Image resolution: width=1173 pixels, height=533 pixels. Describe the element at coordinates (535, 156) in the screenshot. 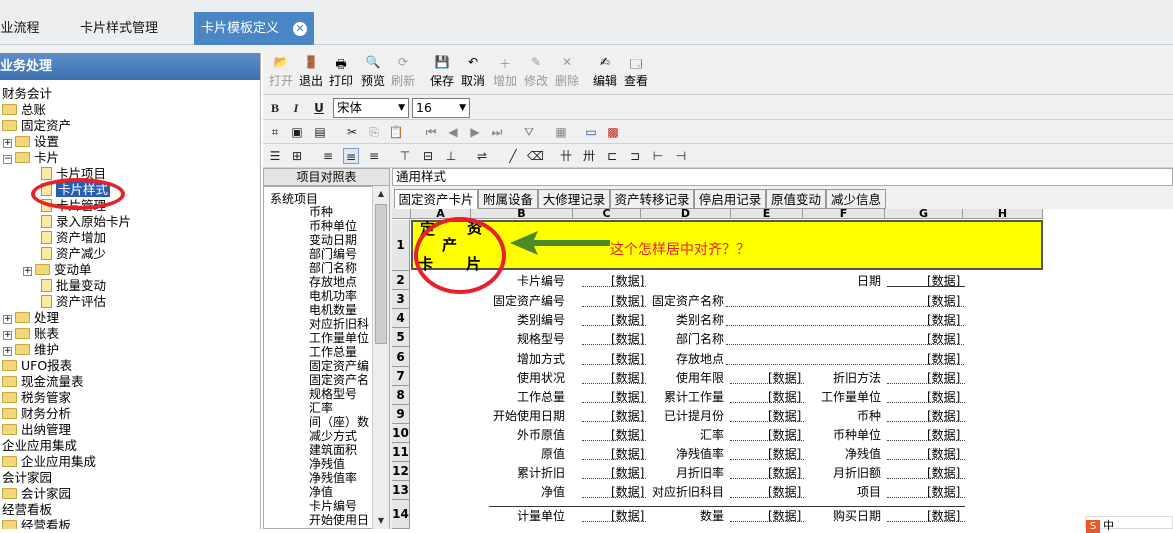

I see `eraser-icon: ⌫` at that location.